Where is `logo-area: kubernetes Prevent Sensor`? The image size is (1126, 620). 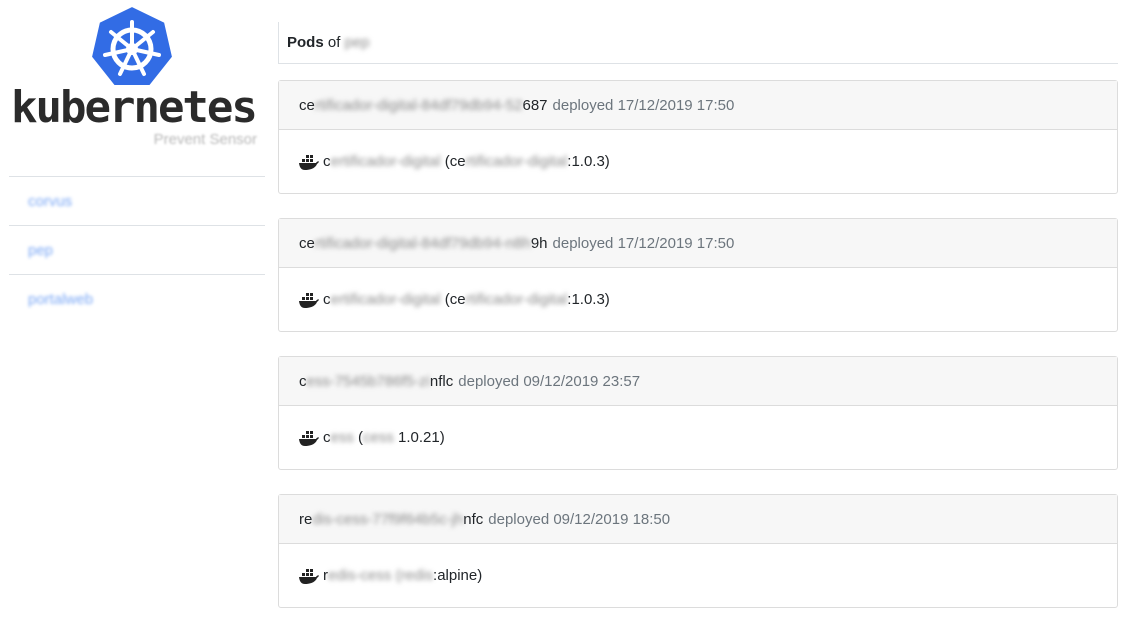
logo-area: kubernetes Prevent Sensor is located at coordinates (137, 88).